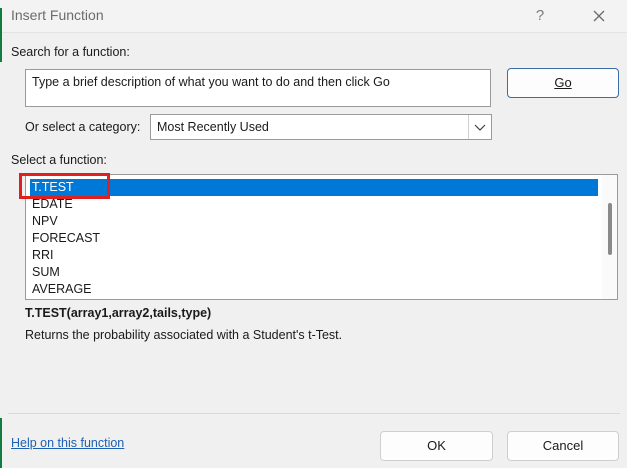 This screenshot has width=627, height=468. What do you see at coordinates (314, 221) in the screenshot?
I see `list-item: NPV` at bounding box center [314, 221].